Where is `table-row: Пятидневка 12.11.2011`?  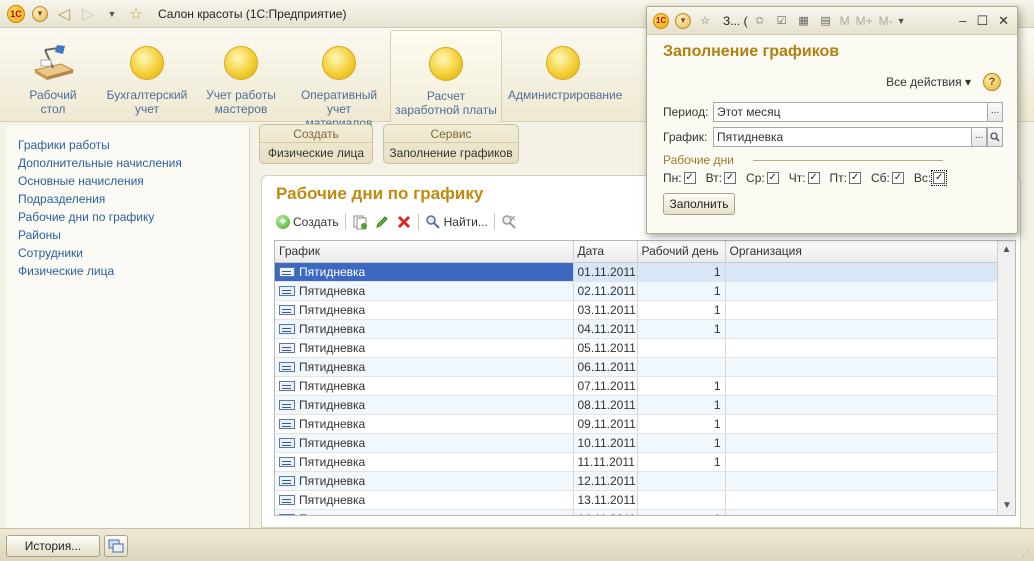 table-row: Пятидневка 12.11.2011 is located at coordinates (637, 481).